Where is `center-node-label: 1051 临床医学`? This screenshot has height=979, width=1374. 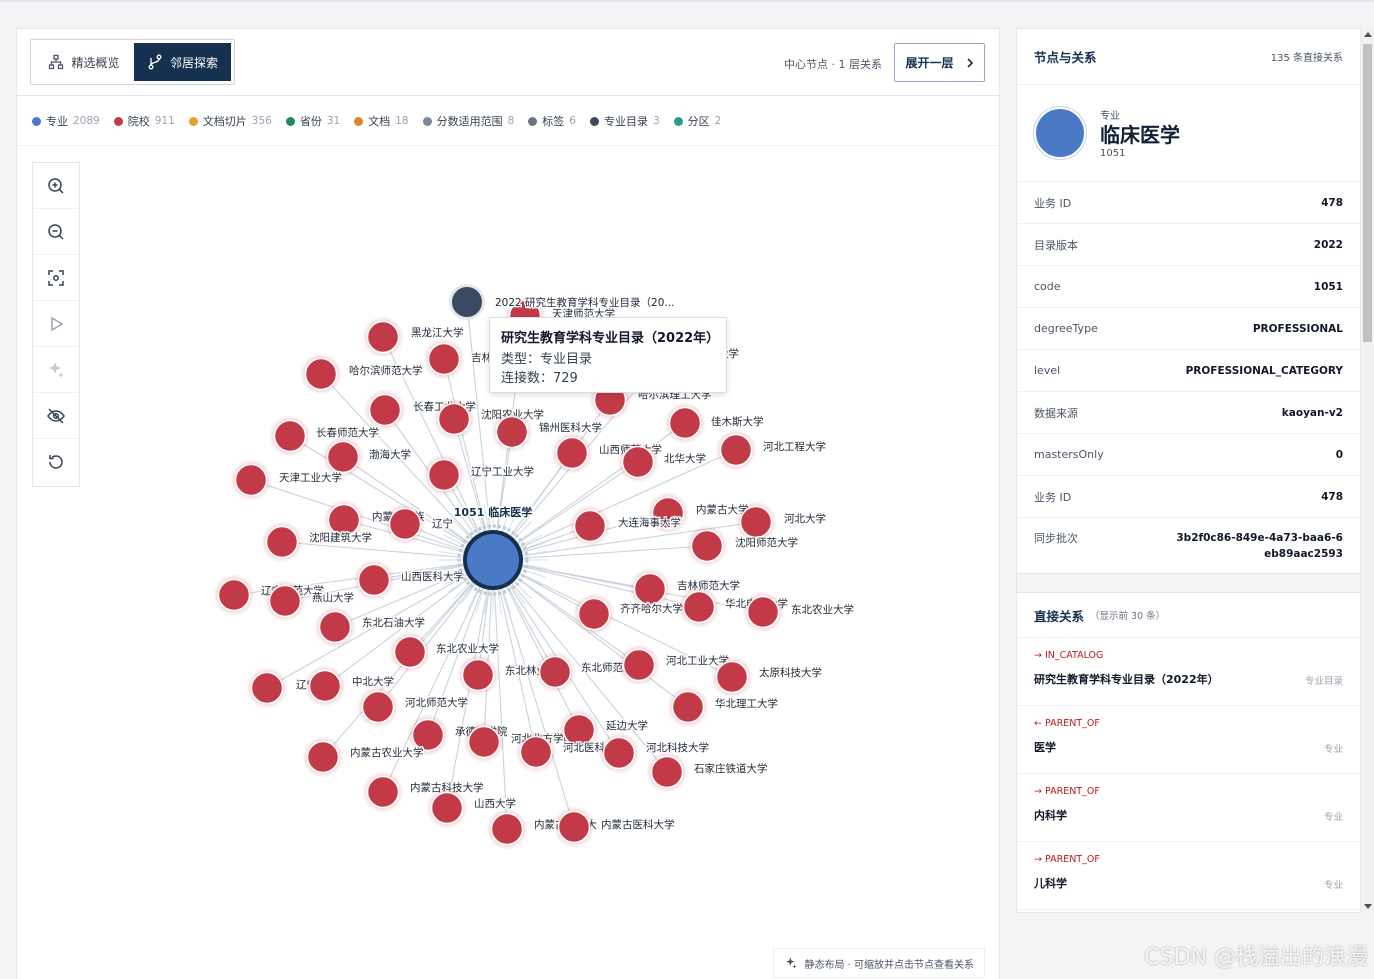
center-node-label: 1051 临床医学 is located at coordinates (493, 512).